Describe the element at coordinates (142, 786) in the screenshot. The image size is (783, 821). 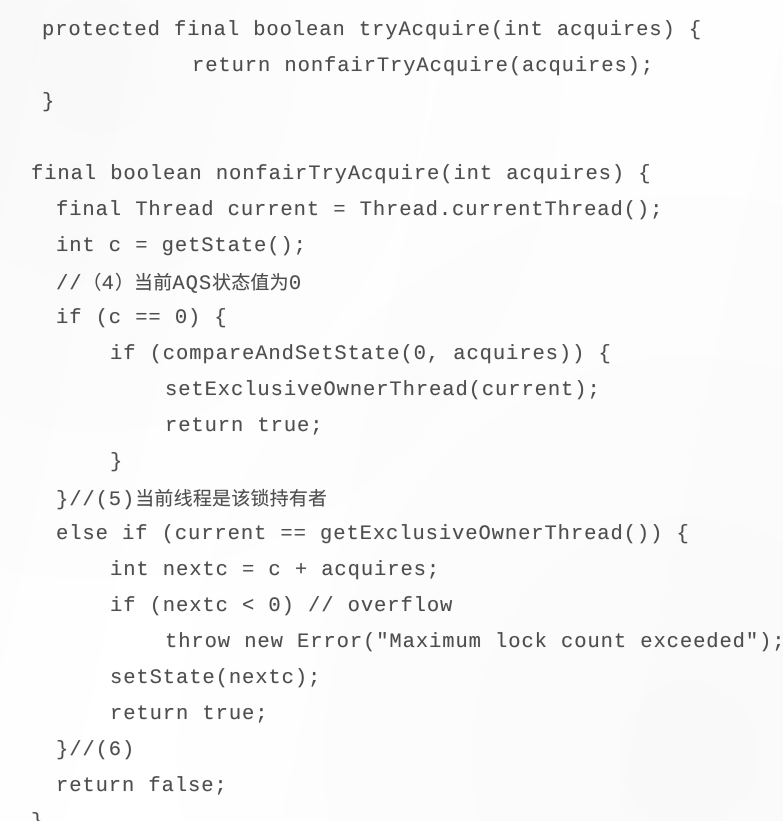
I see `code-line: return false;` at that location.